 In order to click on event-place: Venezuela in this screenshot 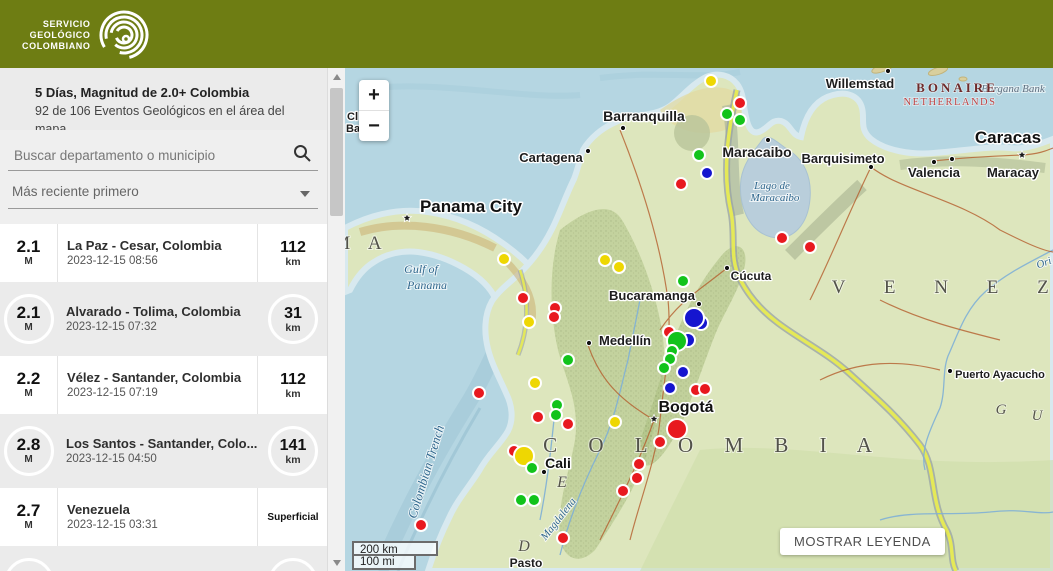, I will do `click(98, 509)`.